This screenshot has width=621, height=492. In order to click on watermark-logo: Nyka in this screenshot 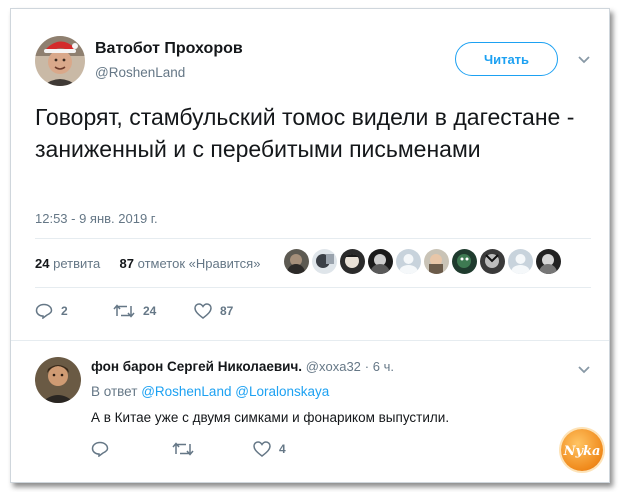, I will do `click(582, 450)`.